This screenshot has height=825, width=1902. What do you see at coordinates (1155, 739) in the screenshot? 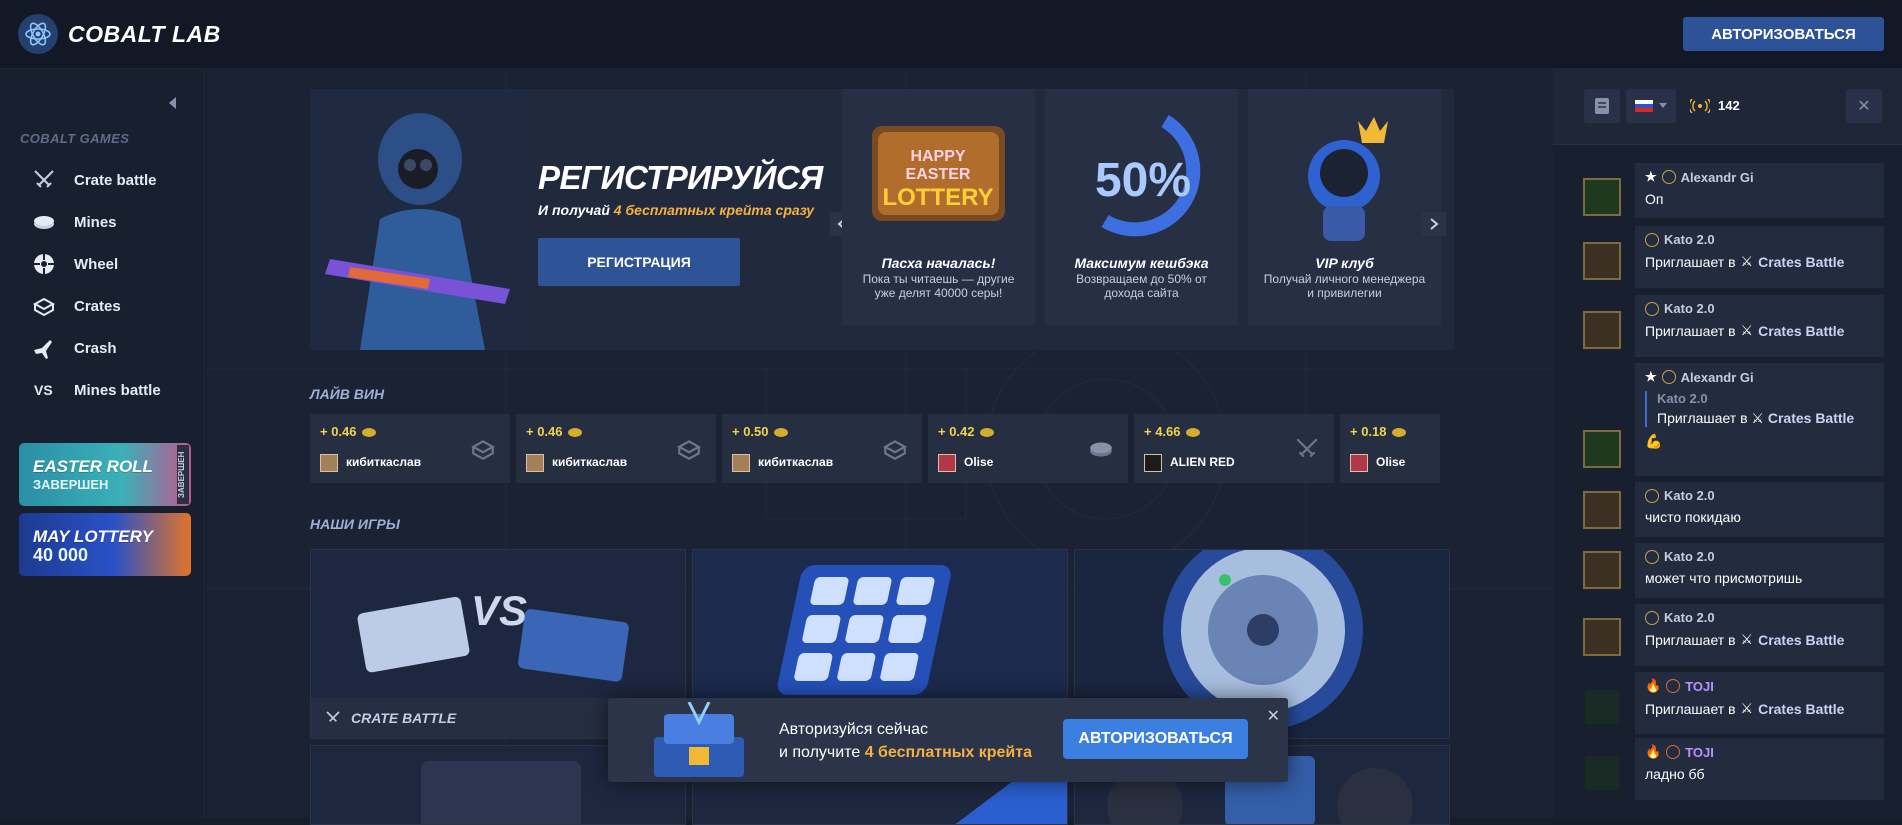
I see `popup-login-button: АВТОРИЗОВАТЬСЯ` at bounding box center [1155, 739].